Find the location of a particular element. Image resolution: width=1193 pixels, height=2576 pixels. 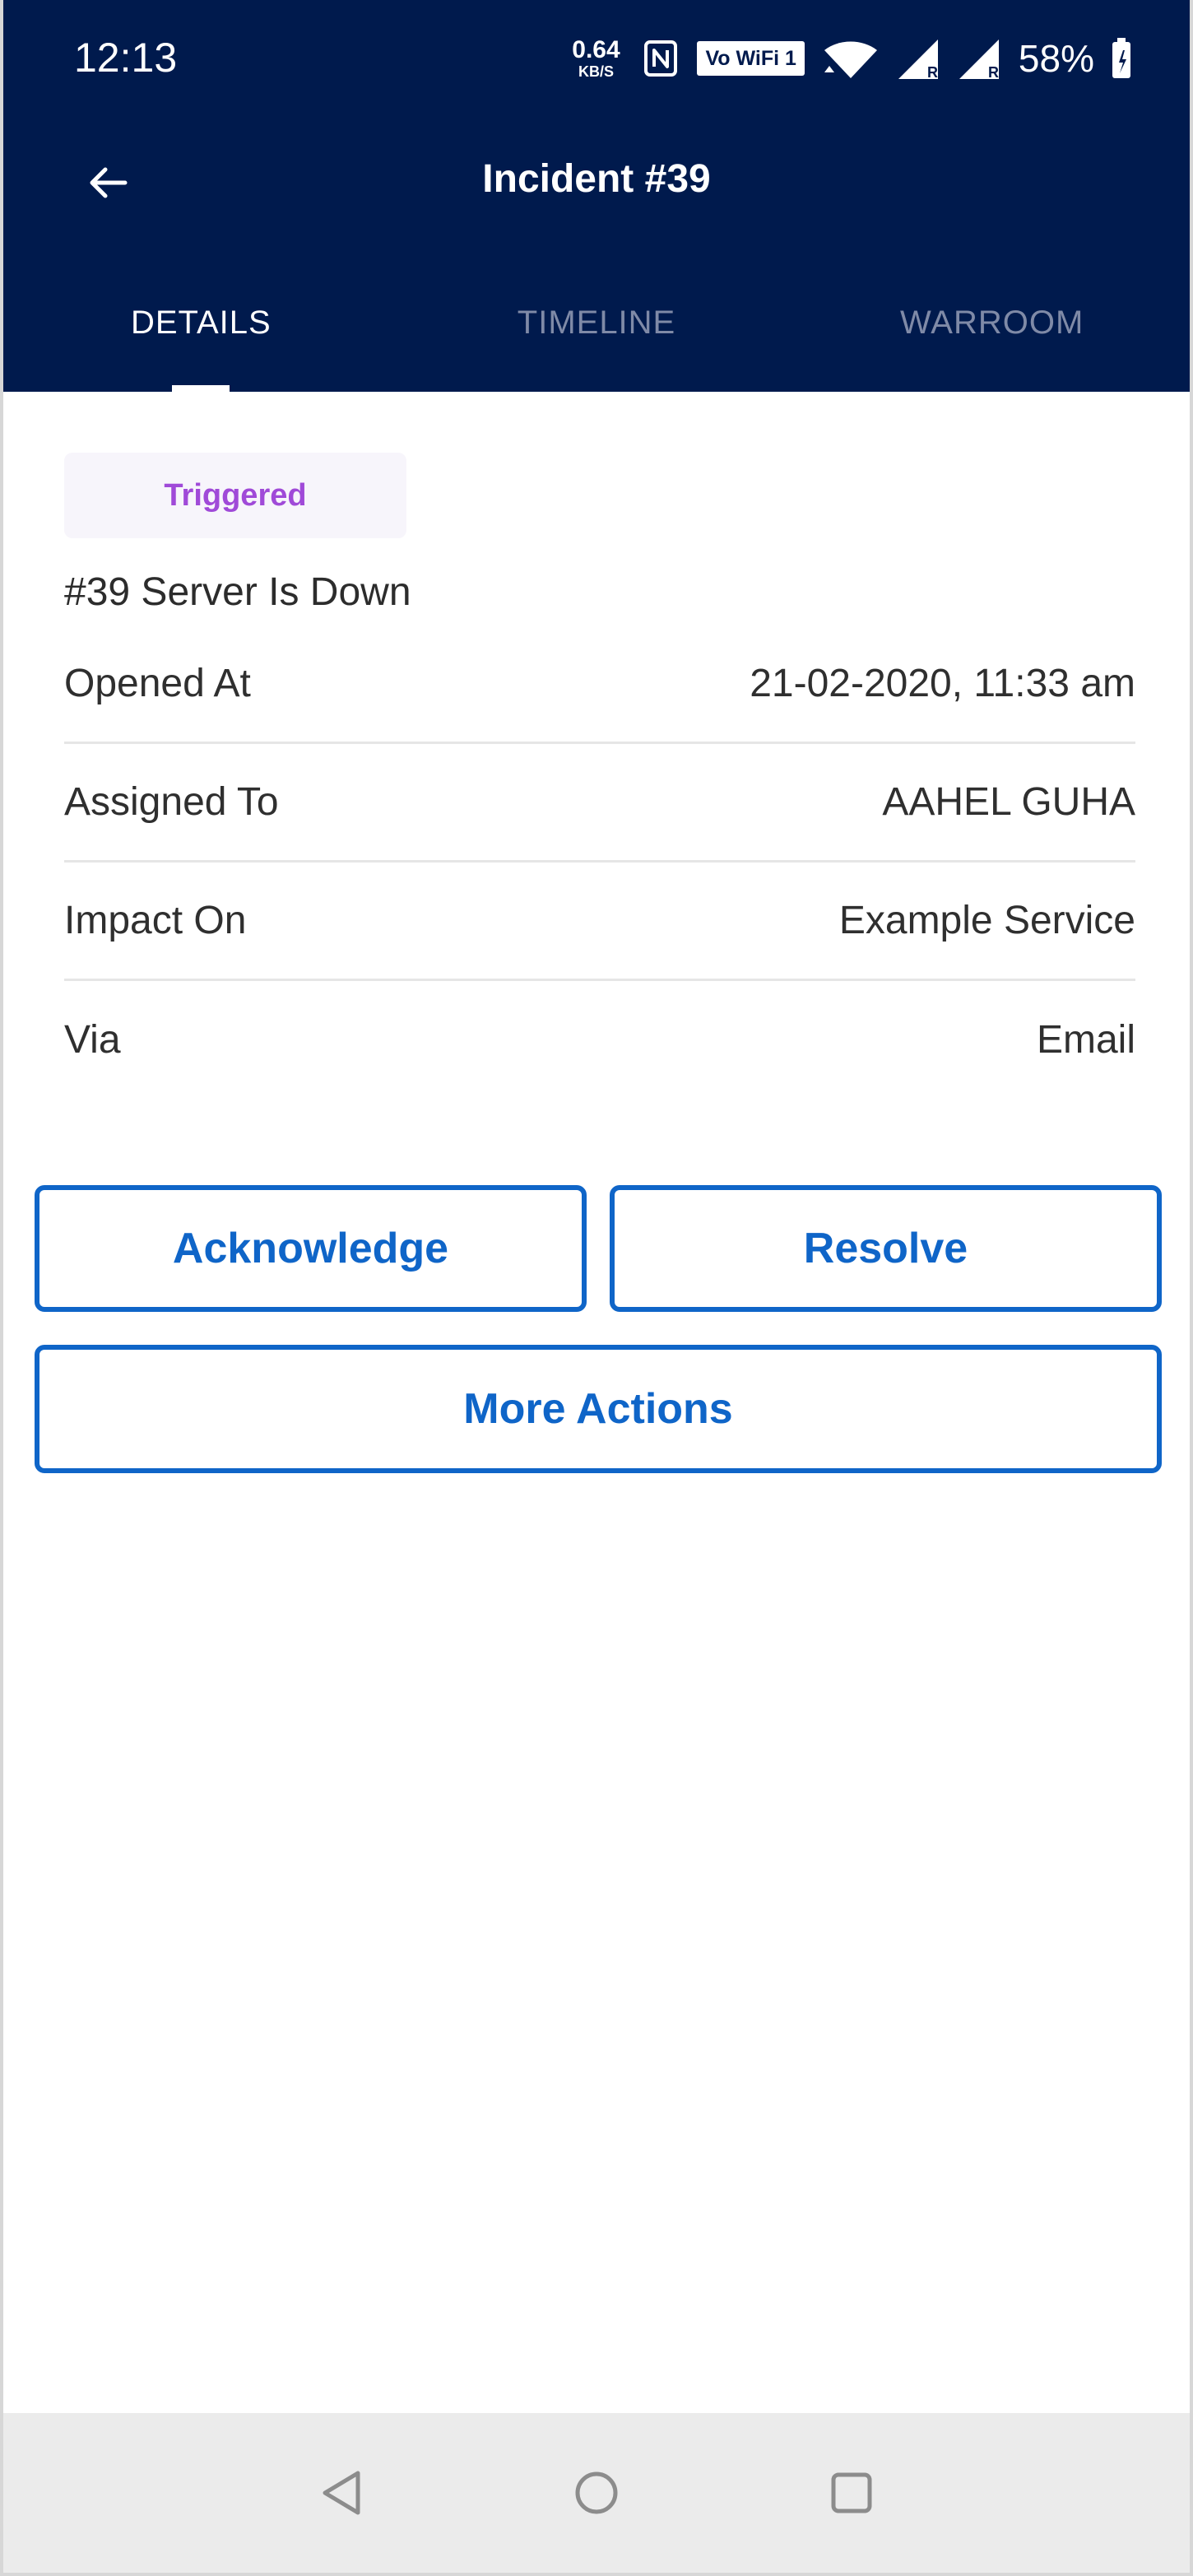

tab-warroom: WARROOM is located at coordinates (992, 319).